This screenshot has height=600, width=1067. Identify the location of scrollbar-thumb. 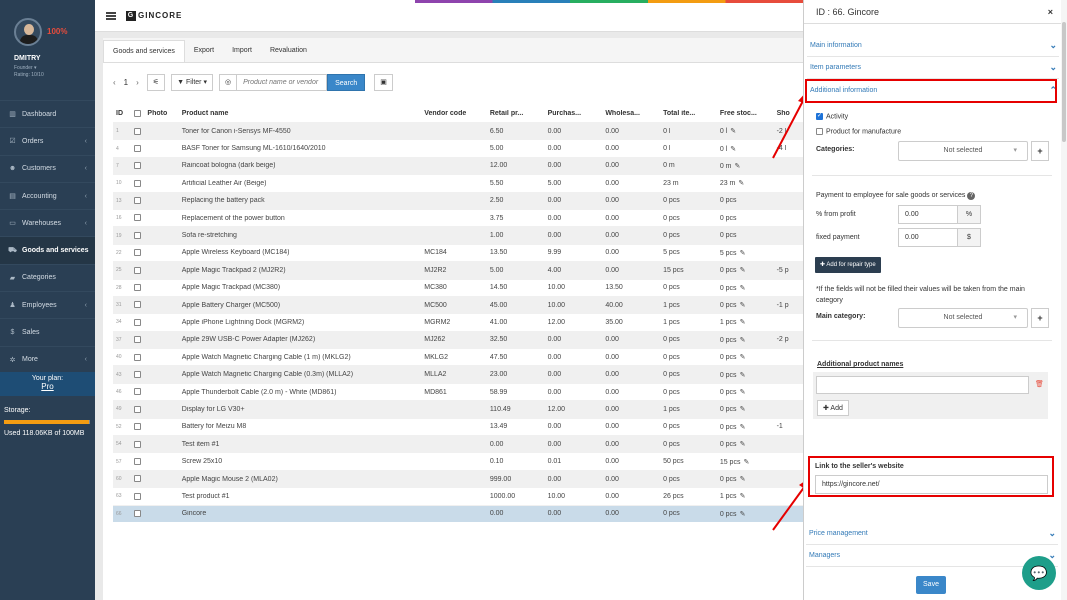
(1064, 82).